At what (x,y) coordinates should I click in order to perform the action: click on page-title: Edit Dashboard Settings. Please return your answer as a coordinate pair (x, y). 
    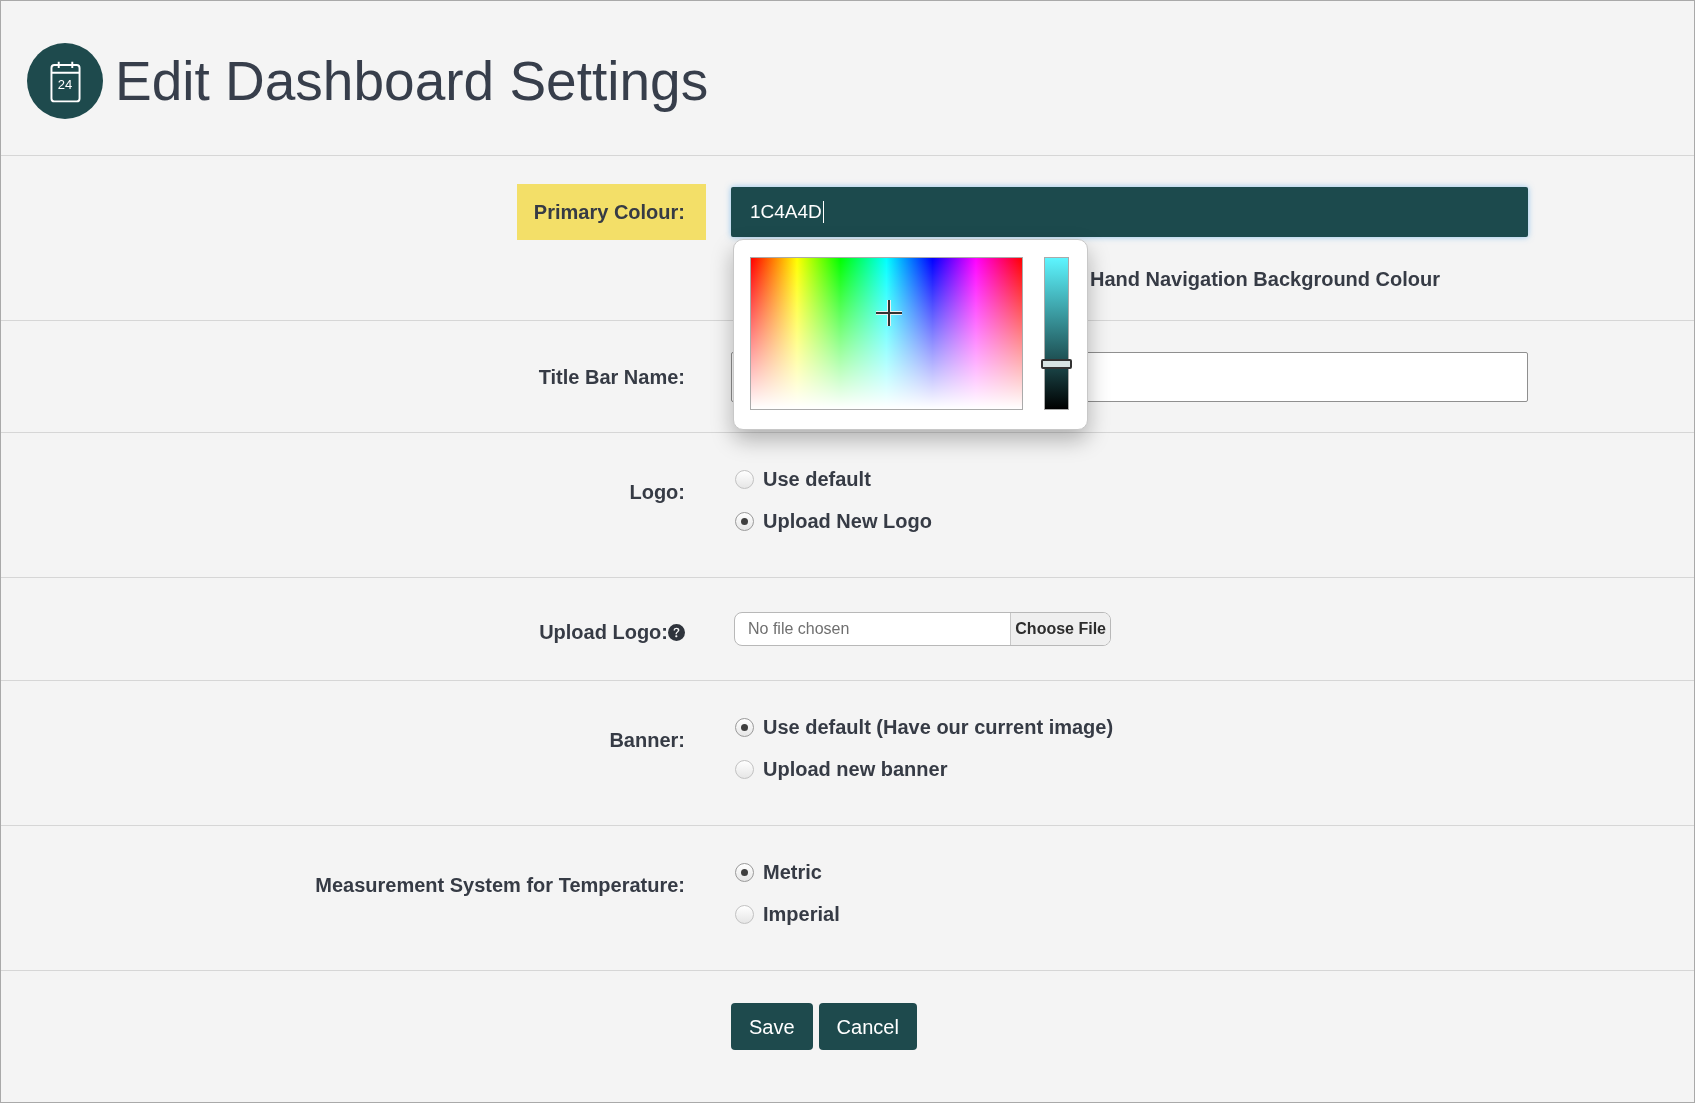
    Looking at the image, I should click on (412, 81).